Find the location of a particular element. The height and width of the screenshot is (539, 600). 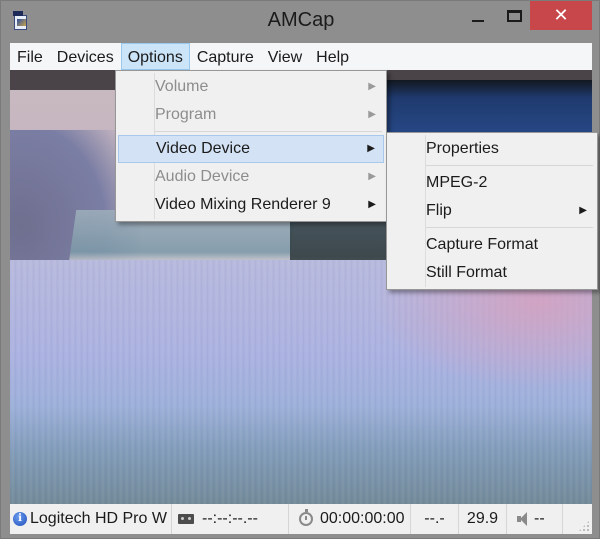

menu-item-video-mixing-renderer-9: Video Mixing Renderer 9 ▶ is located at coordinates (251, 205).